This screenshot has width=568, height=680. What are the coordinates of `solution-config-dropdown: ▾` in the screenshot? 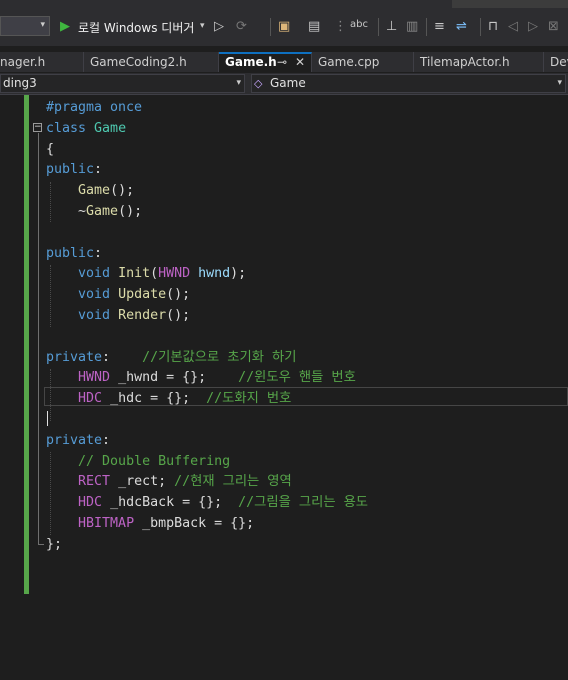 It's located at (25, 26).